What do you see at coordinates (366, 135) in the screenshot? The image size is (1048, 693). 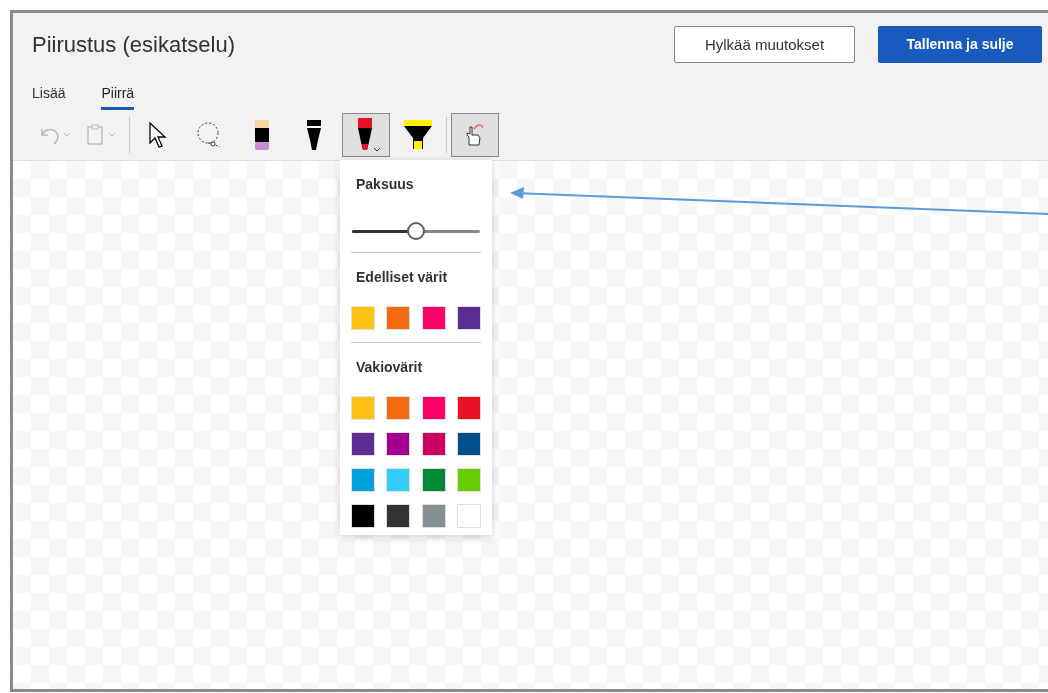 I see `marker-button` at bounding box center [366, 135].